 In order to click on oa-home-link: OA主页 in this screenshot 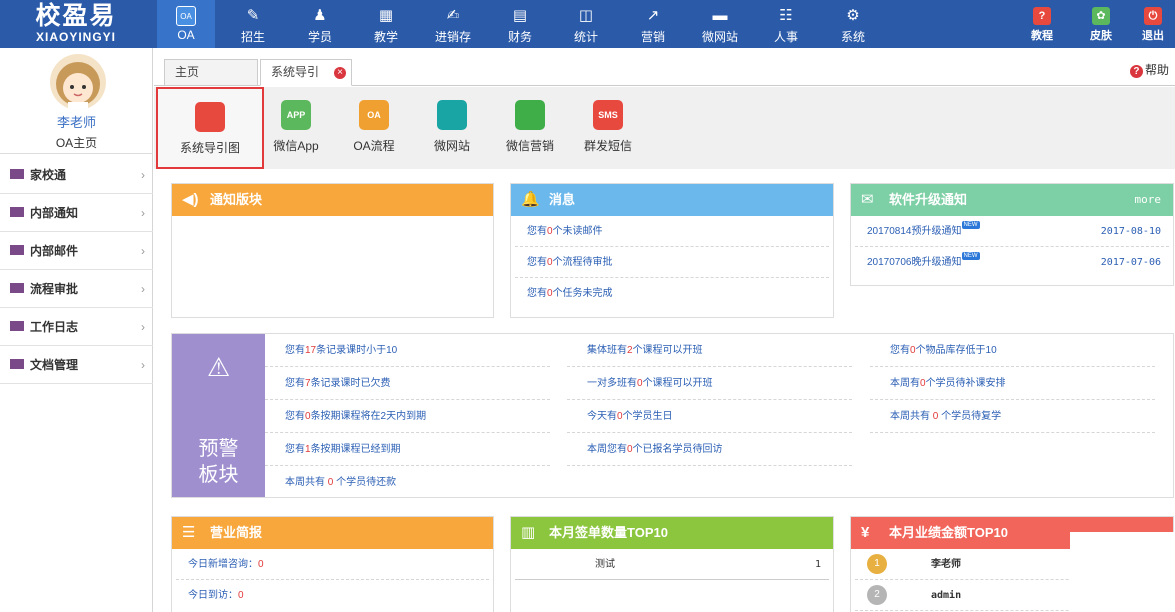, I will do `click(76, 143)`.